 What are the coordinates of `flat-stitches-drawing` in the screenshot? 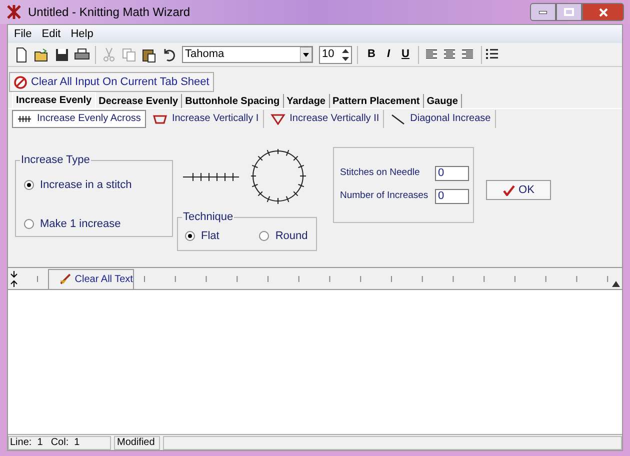 It's located at (211, 177).